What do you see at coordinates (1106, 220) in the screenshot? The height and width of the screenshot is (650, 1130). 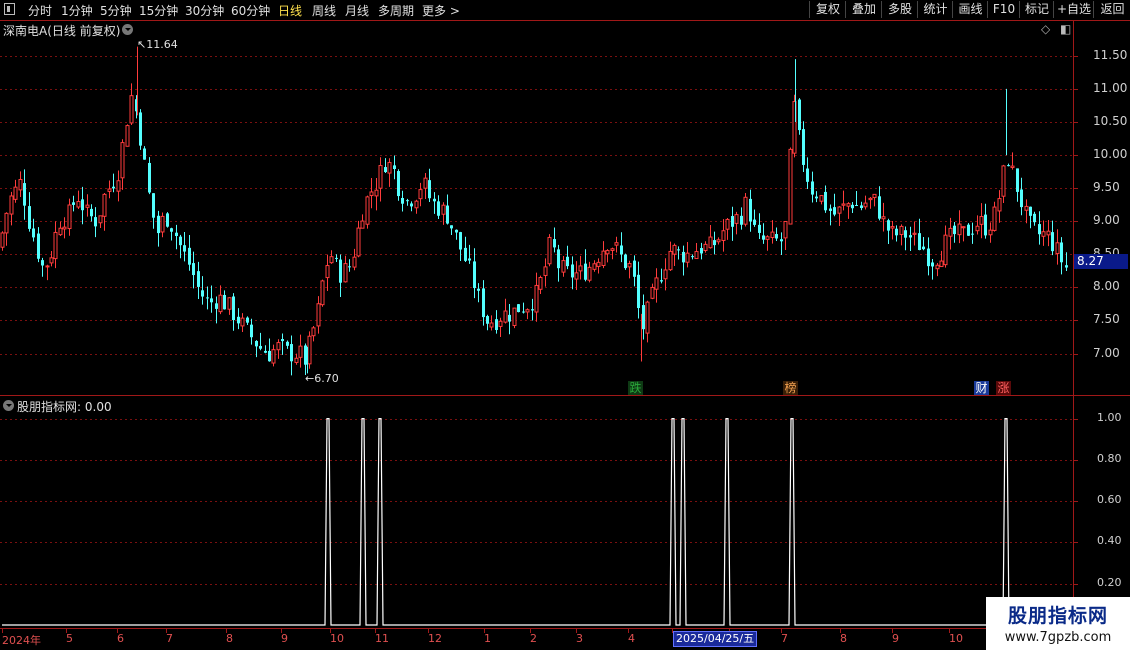 I see `y-tick-label: 9.00` at bounding box center [1106, 220].